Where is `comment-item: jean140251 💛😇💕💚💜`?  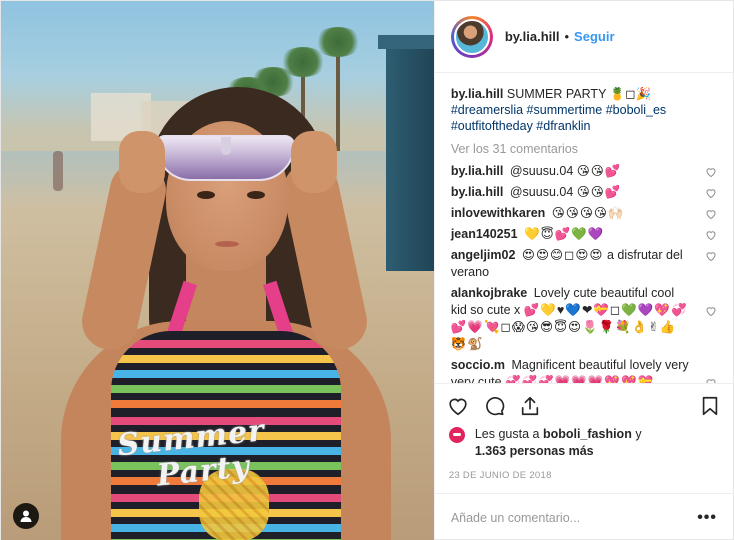
comment-item: jean140251 💛😇💕💚💜 is located at coordinates (584, 234).